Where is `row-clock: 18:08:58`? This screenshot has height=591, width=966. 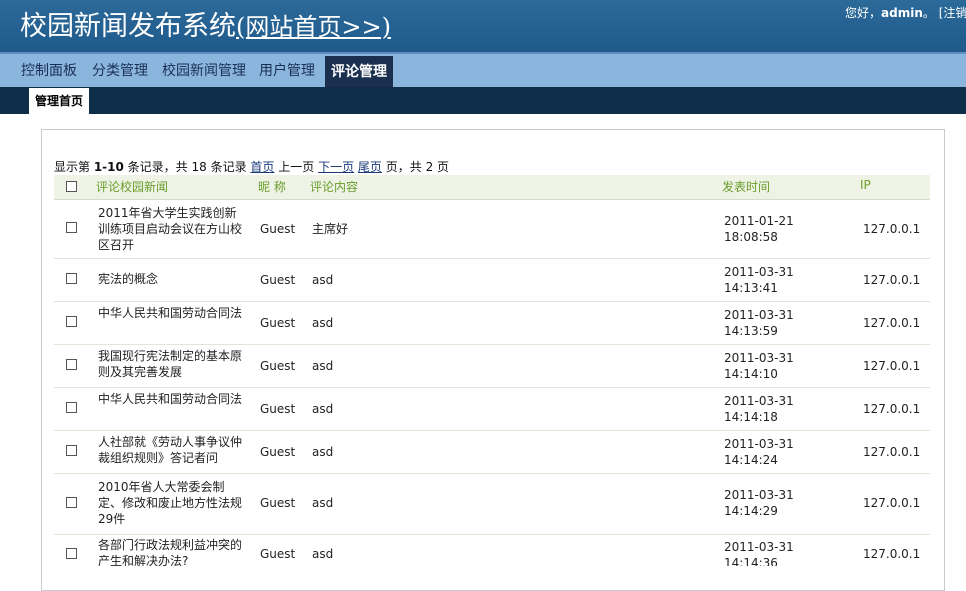
row-clock: 18:08:58 is located at coordinates (751, 237).